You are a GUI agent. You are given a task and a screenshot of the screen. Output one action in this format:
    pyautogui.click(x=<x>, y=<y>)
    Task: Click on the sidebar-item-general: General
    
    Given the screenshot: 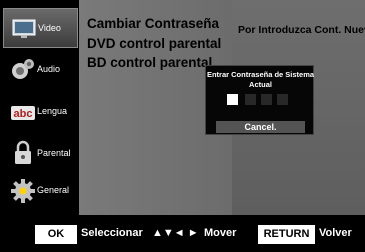 What is the action you would take?
    pyautogui.click(x=40, y=191)
    